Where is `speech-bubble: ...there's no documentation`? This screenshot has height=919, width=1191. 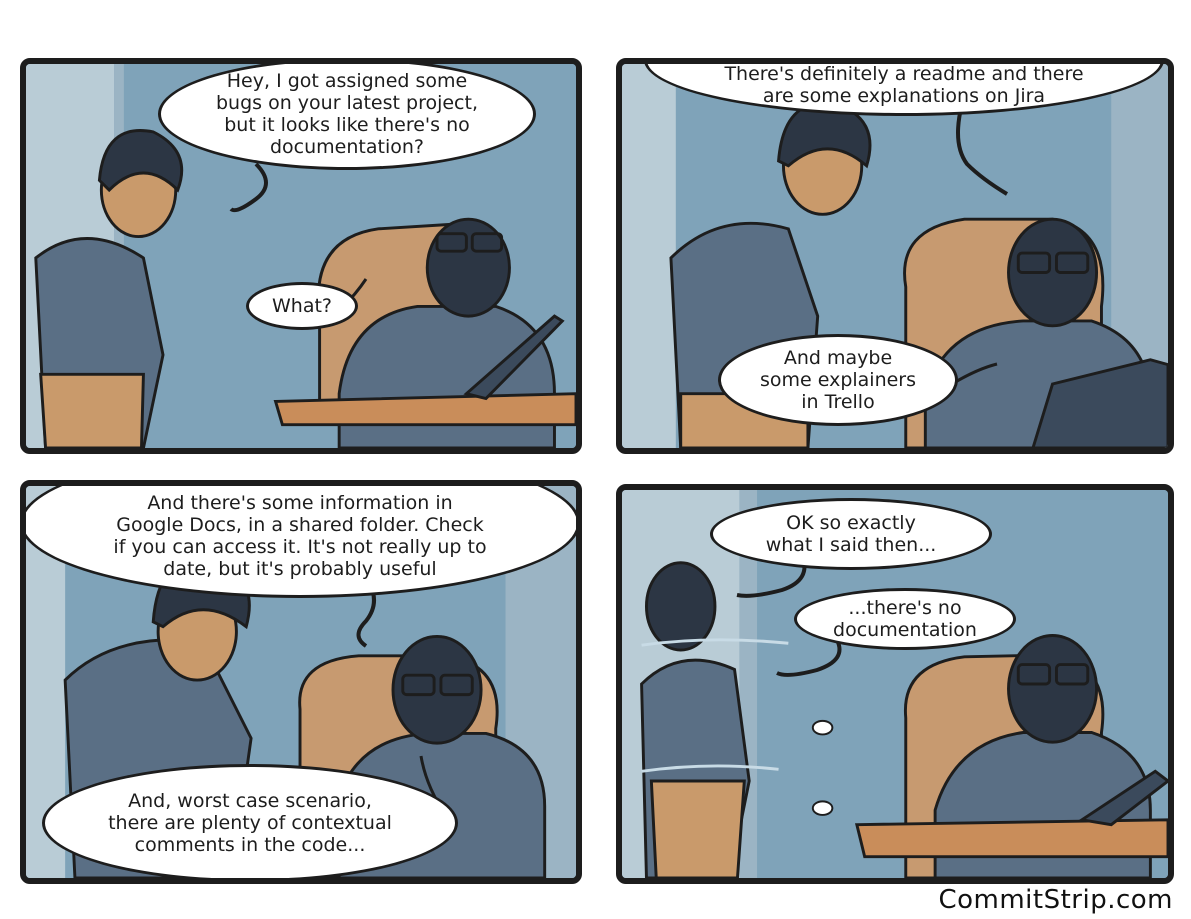 speech-bubble: ...there's no documentation is located at coordinates (905, 619).